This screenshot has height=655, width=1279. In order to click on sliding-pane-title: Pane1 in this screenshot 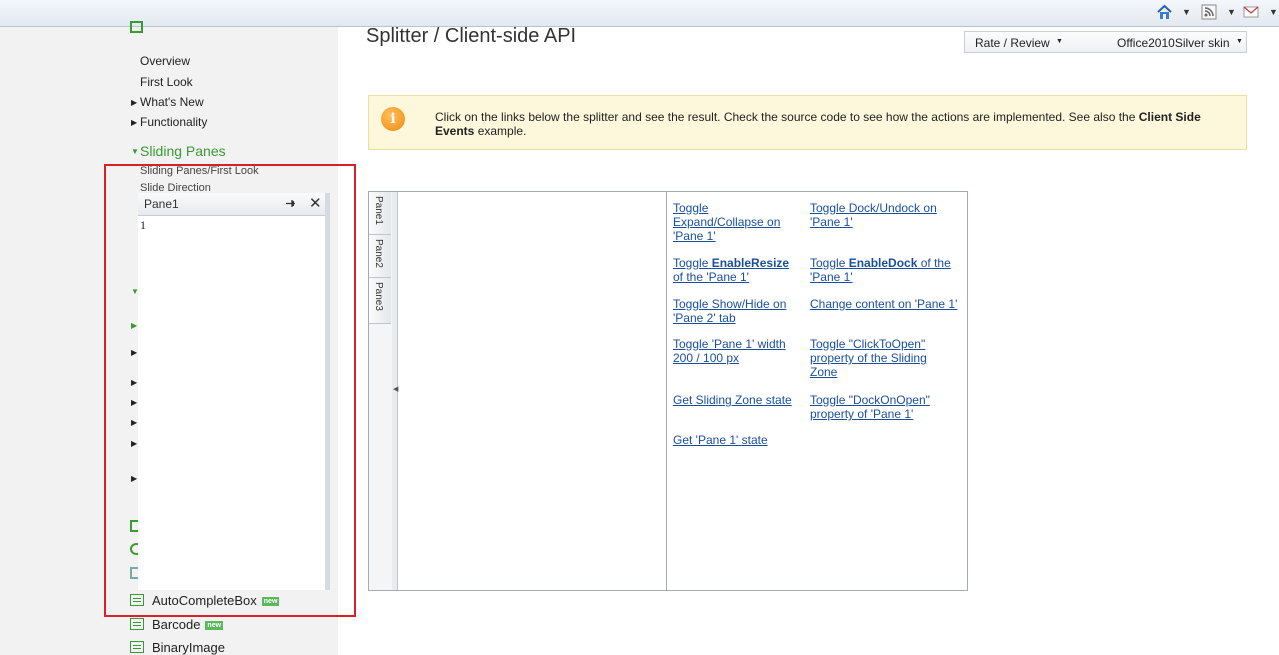, I will do `click(161, 204)`.